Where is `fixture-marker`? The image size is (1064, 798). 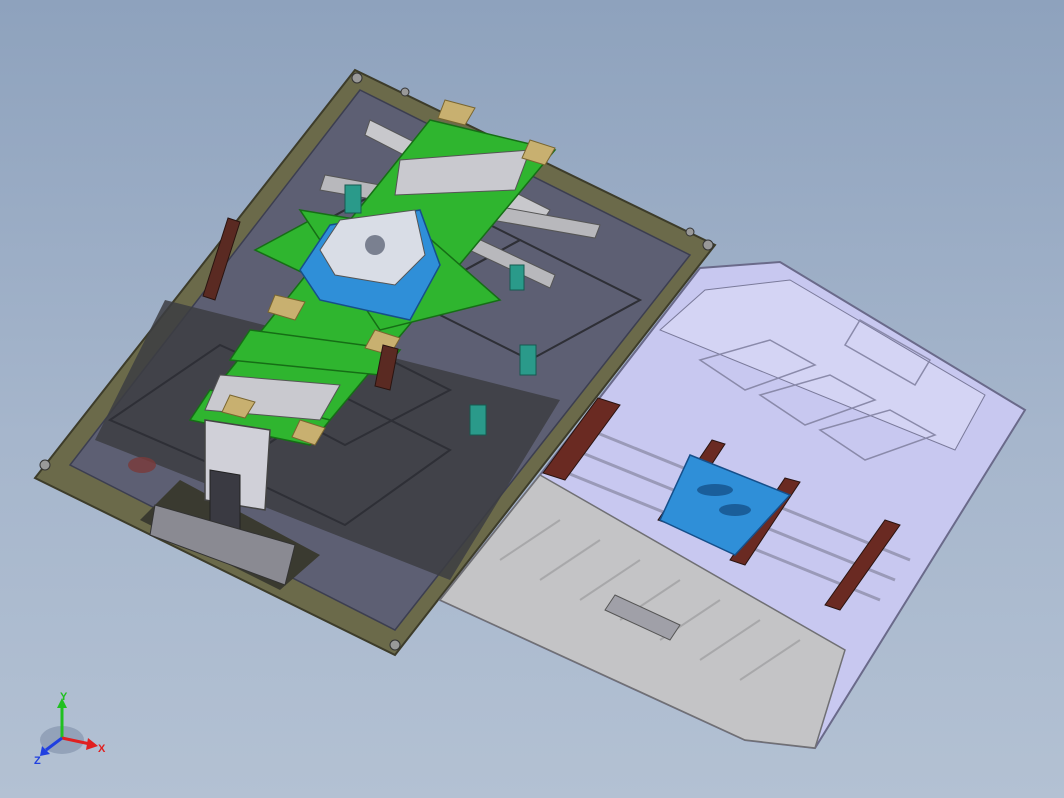 fixture-marker is located at coordinates (142, 465).